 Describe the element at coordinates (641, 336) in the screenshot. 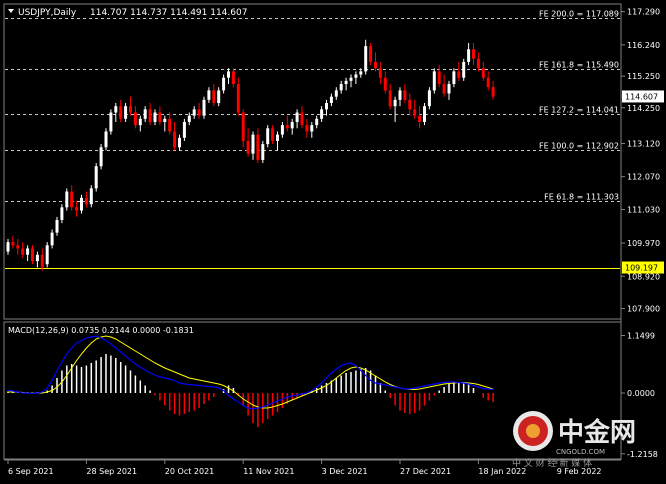

I see `macd-tick-label: 1.1499` at that location.